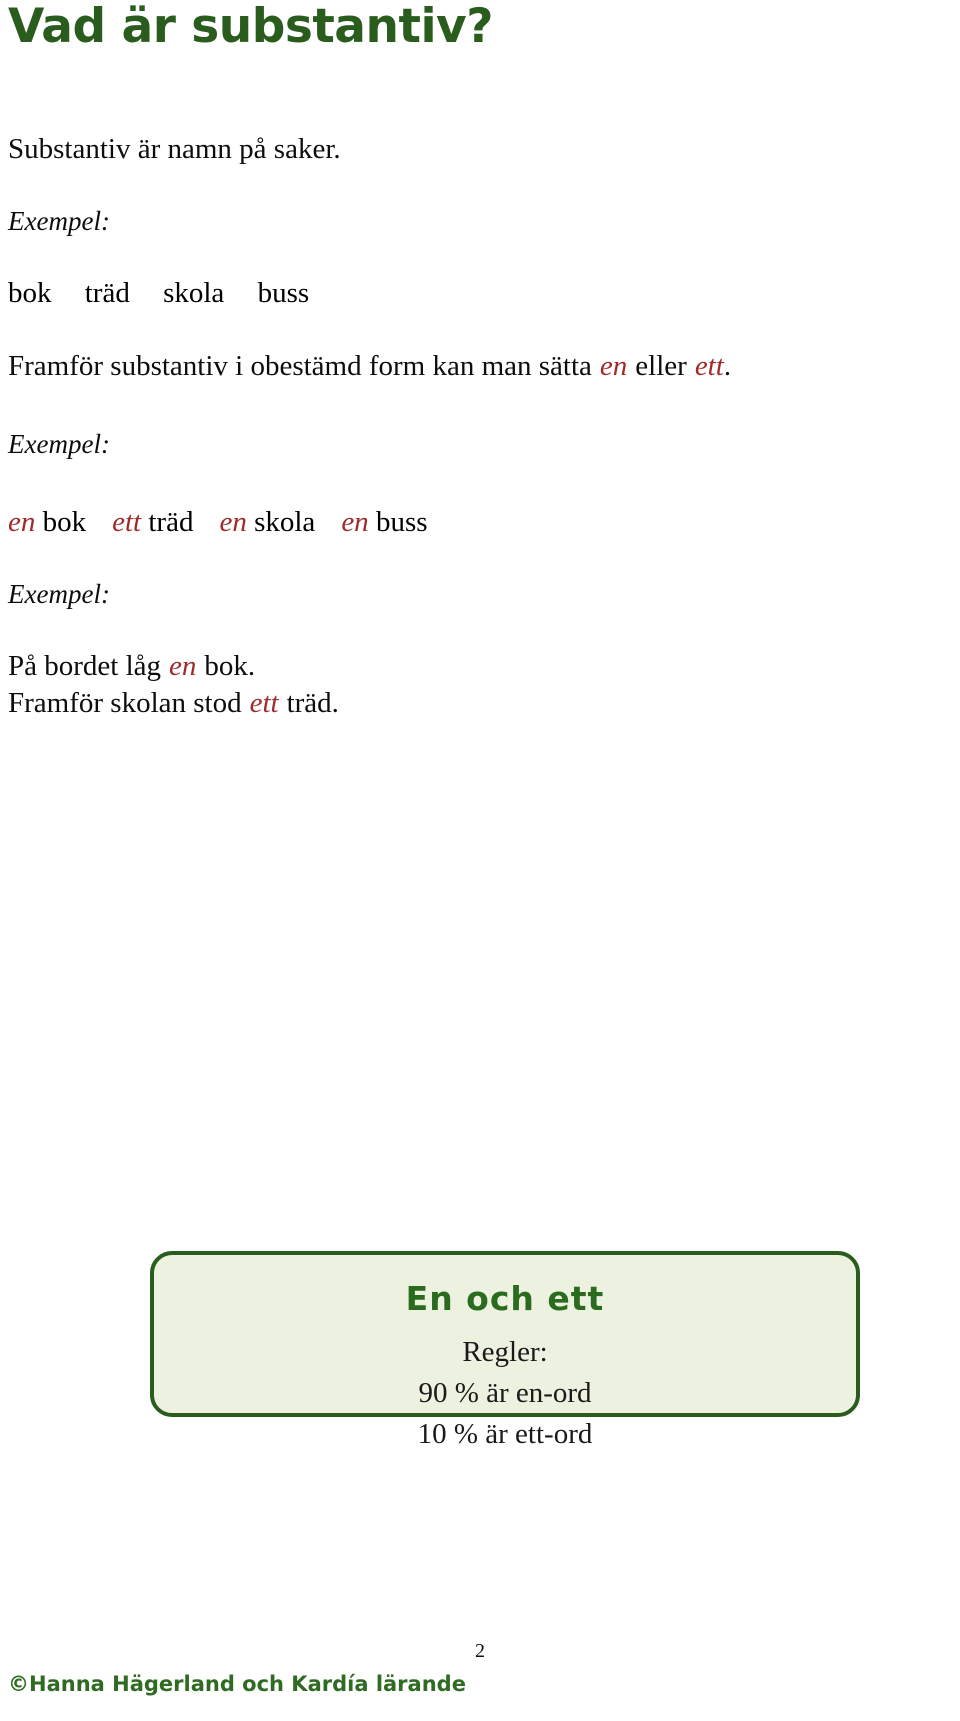  Describe the element at coordinates (230, 666) in the screenshot. I see `sentence-after: bok.` at that location.